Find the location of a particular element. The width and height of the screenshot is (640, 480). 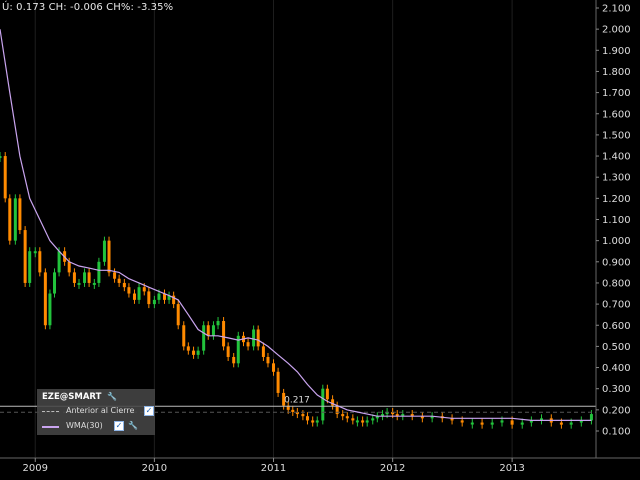

y-tick-label: 0.500 is located at coordinates (616, 347).